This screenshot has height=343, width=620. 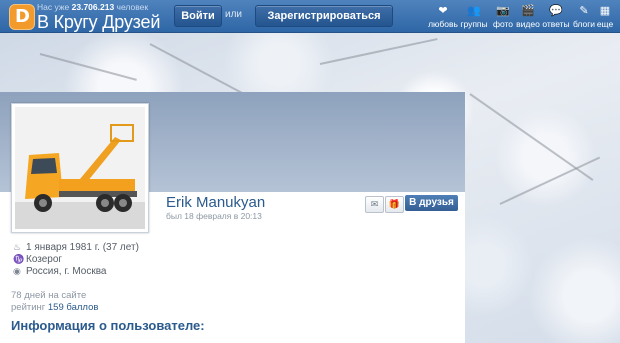 I want to click on logo-letter: D, so click(x=22, y=16).